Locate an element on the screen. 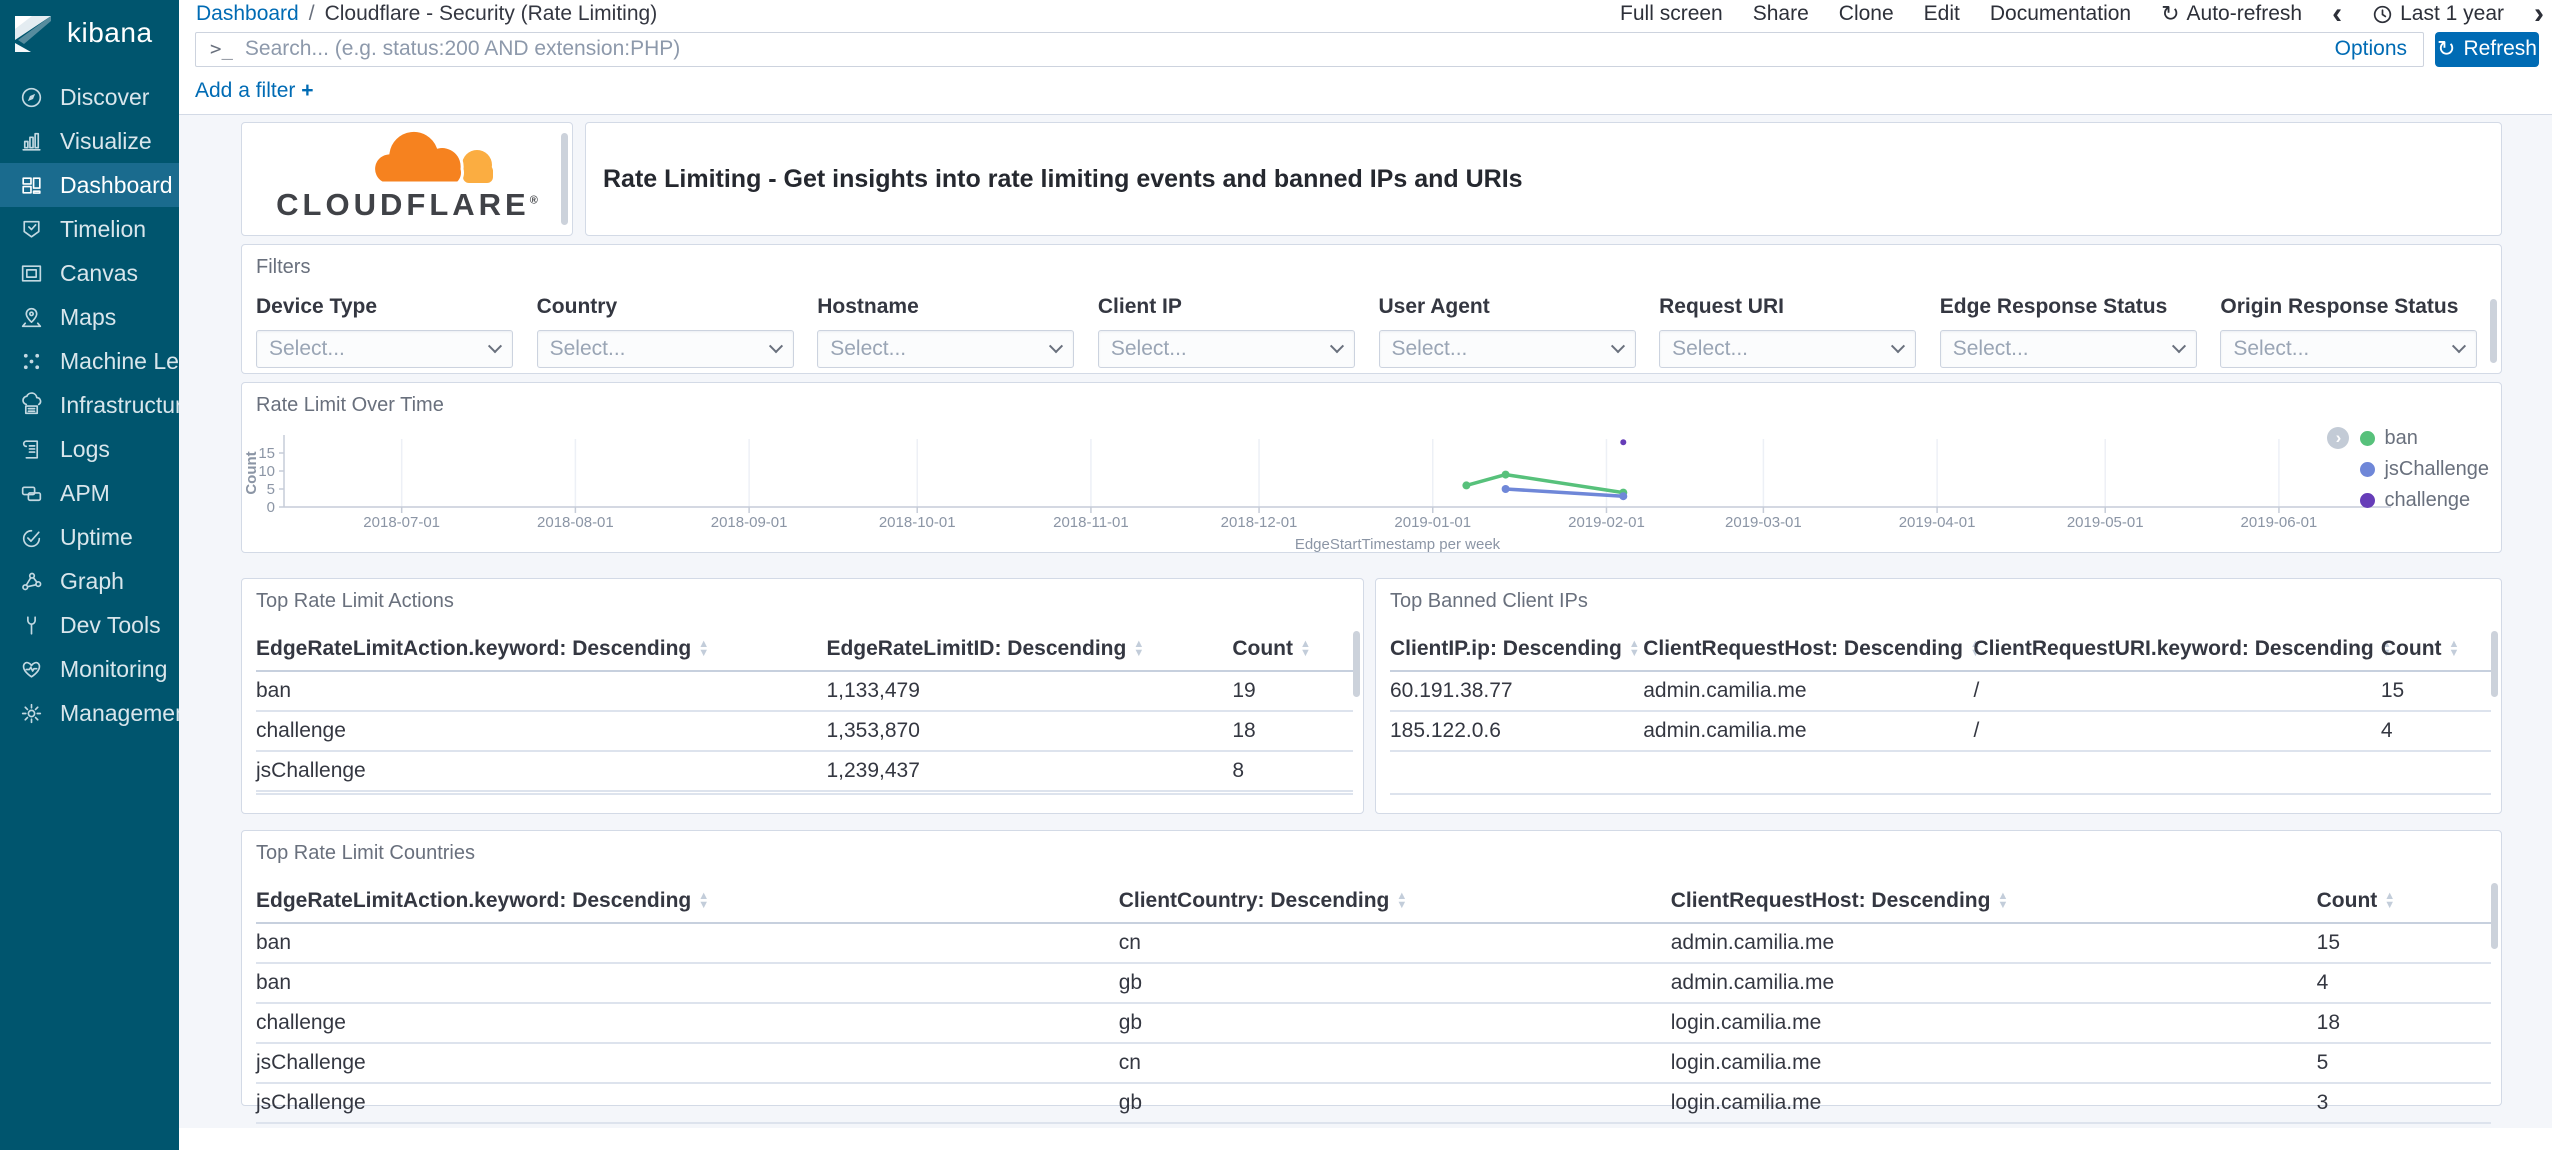 The image size is (2552, 1150). table-cell: gb is located at coordinates (1394, 983).